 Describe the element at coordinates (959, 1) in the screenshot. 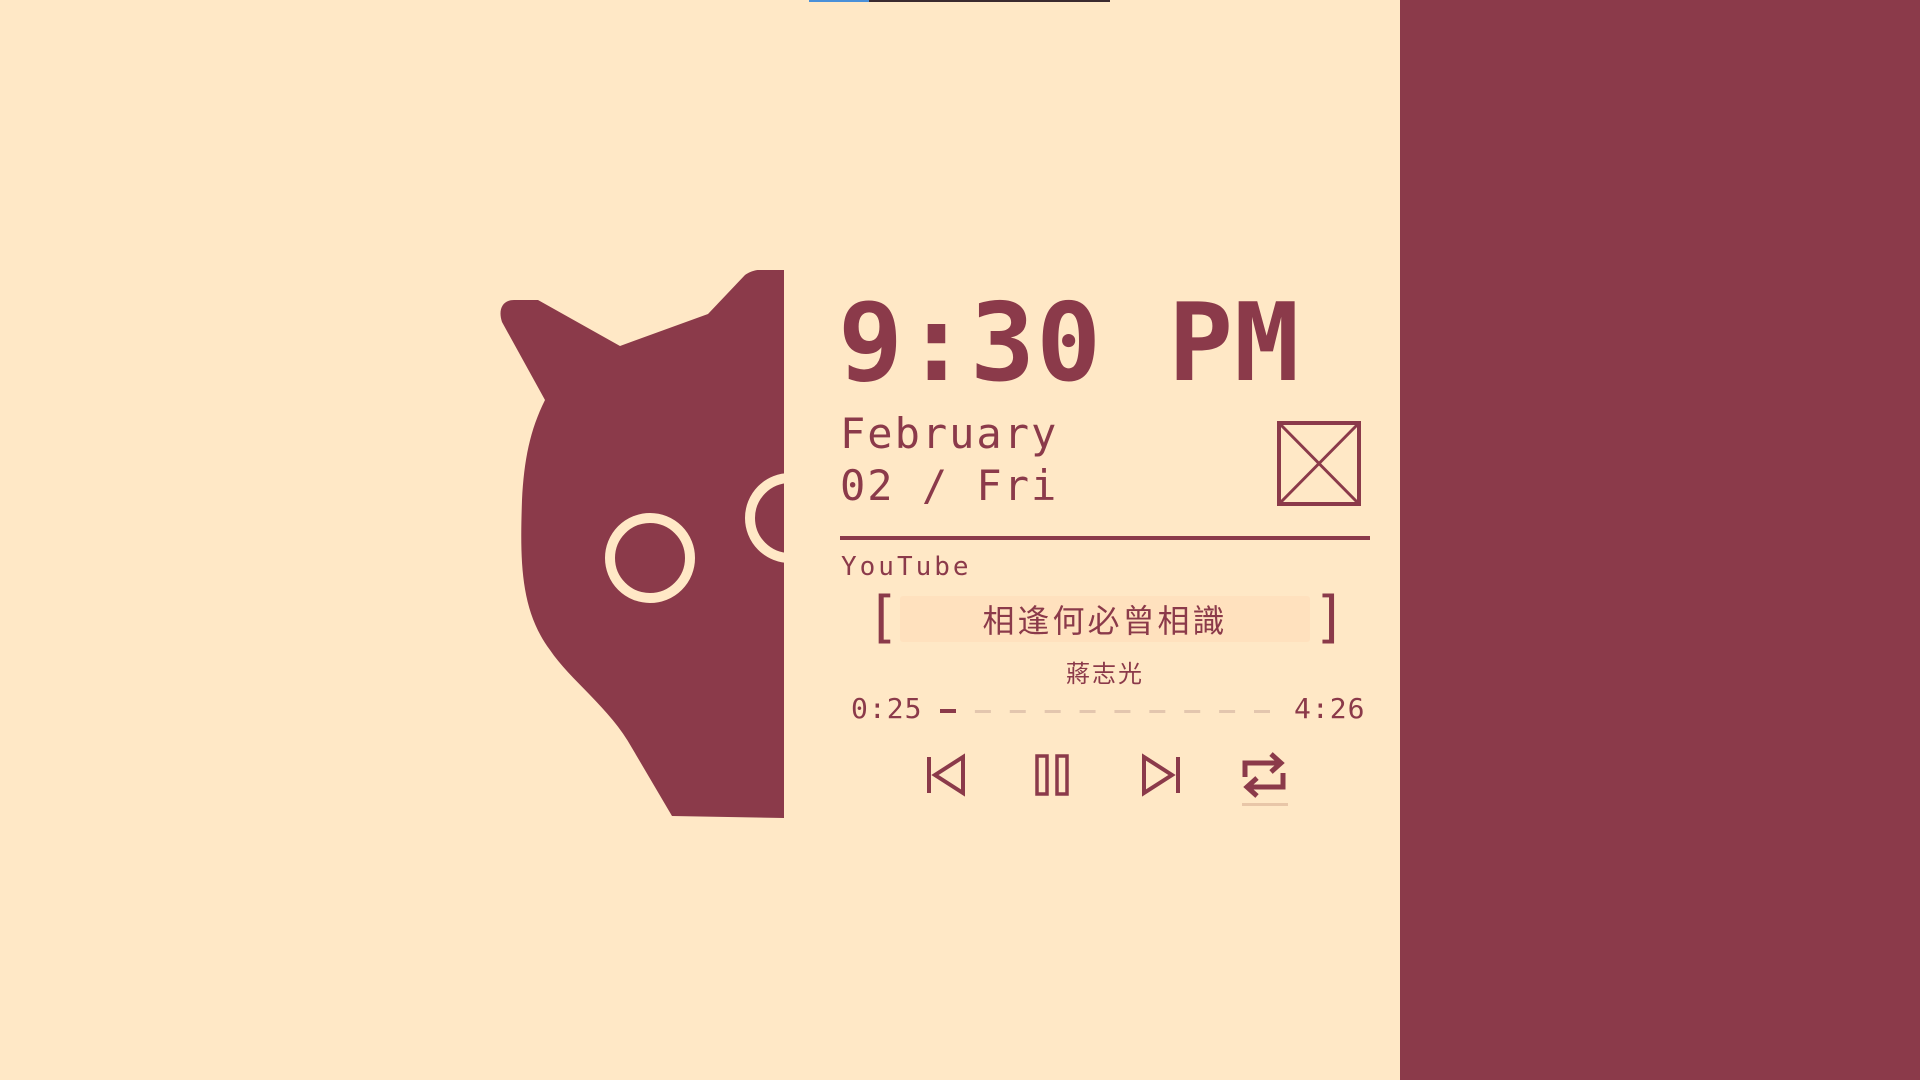

I see `top-bar-indicator` at that location.